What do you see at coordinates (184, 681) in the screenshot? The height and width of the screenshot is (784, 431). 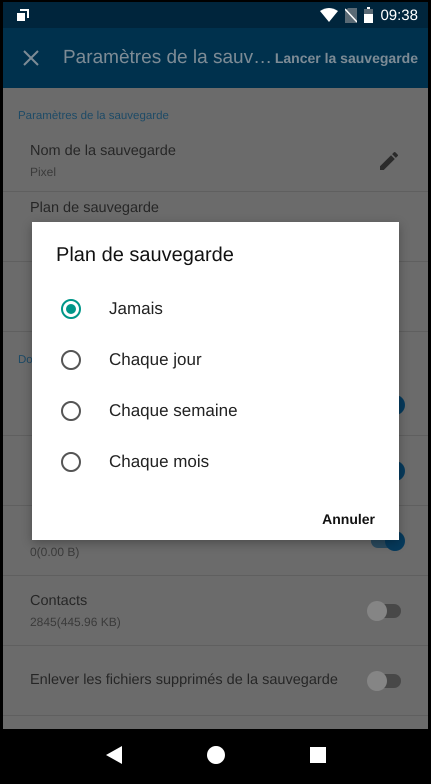 I see `setting-title: Enlever les fichiers supprimés de la sauvegarde` at bounding box center [184, 681].